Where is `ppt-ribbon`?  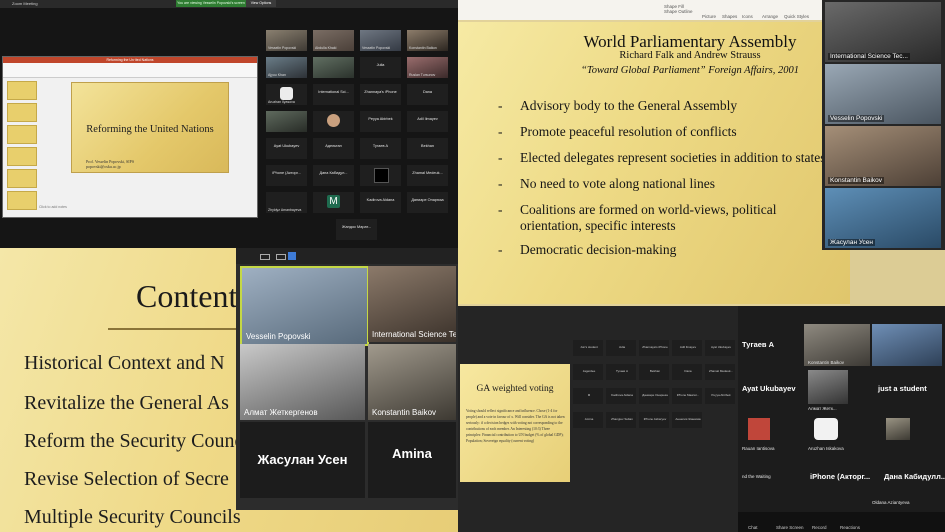 ppt-ribbon is located at coordinates (130, 70).